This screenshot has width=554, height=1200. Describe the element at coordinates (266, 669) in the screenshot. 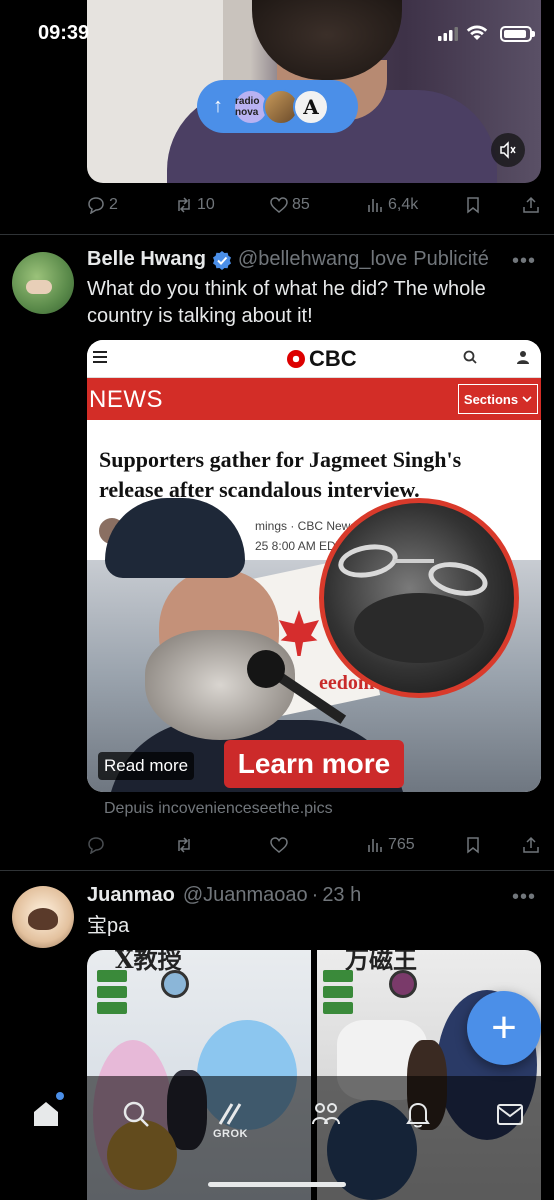

I see `microphone-icon` at that location.